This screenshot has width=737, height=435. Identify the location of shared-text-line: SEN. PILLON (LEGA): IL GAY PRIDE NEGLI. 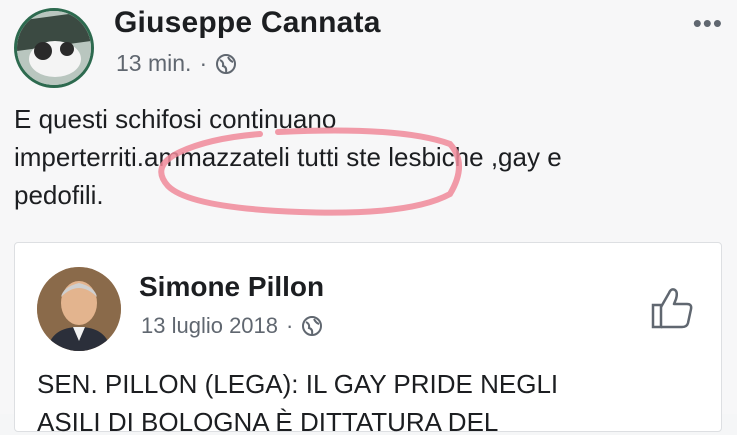
(298, 384).